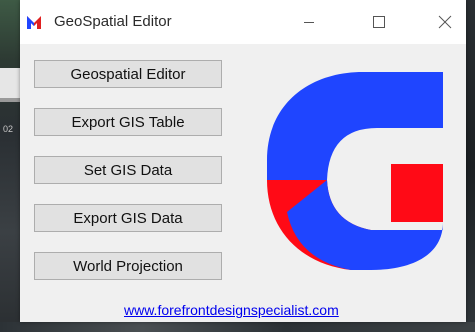 The image size is (475, 332). What do you see at coordinates (243, 22) in the screenshot?
I see `title-bar: GeoSpatial Editor` at bounding box center [243, 22].